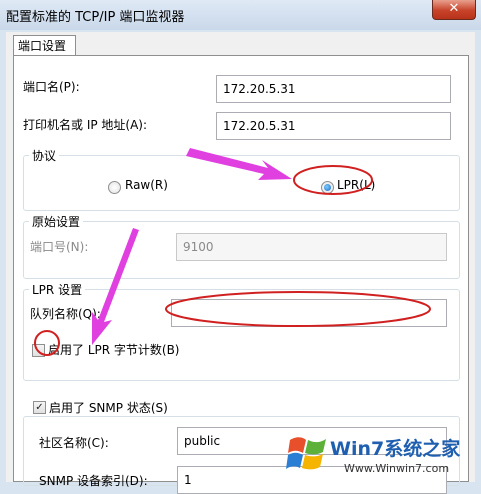  I want to click on lpr-highlight-circle, so click(333, 180).